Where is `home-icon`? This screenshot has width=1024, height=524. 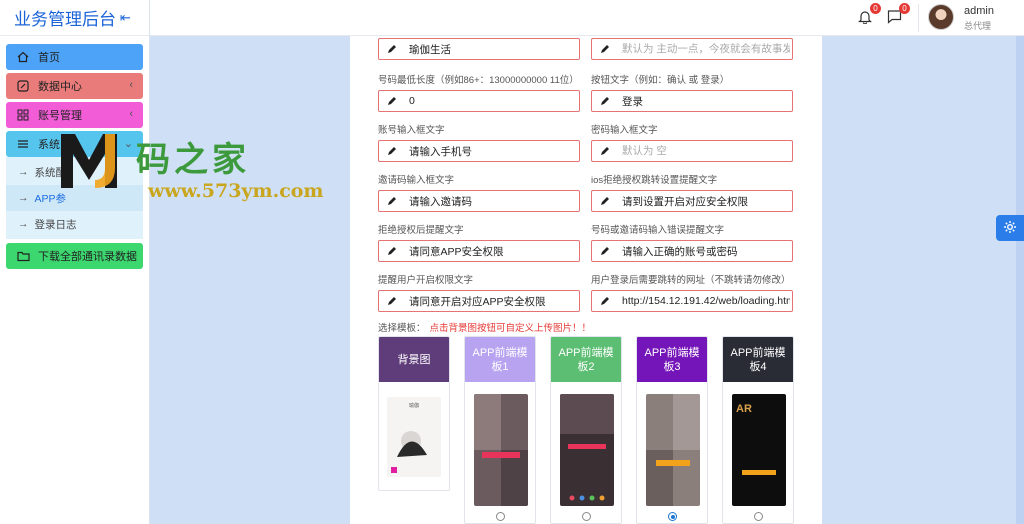
home-icon is located at coordinates (23, 57).